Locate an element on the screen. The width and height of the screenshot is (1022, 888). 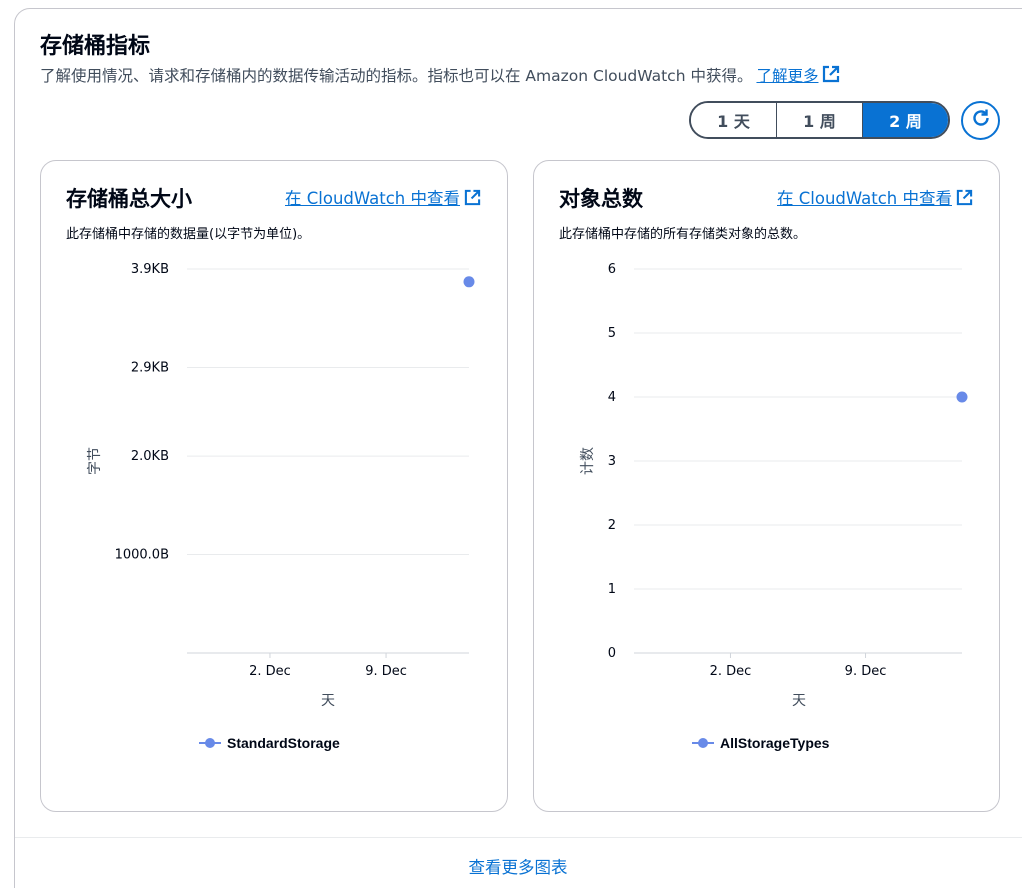
external-link-icon is located at coordinates (831, 76).